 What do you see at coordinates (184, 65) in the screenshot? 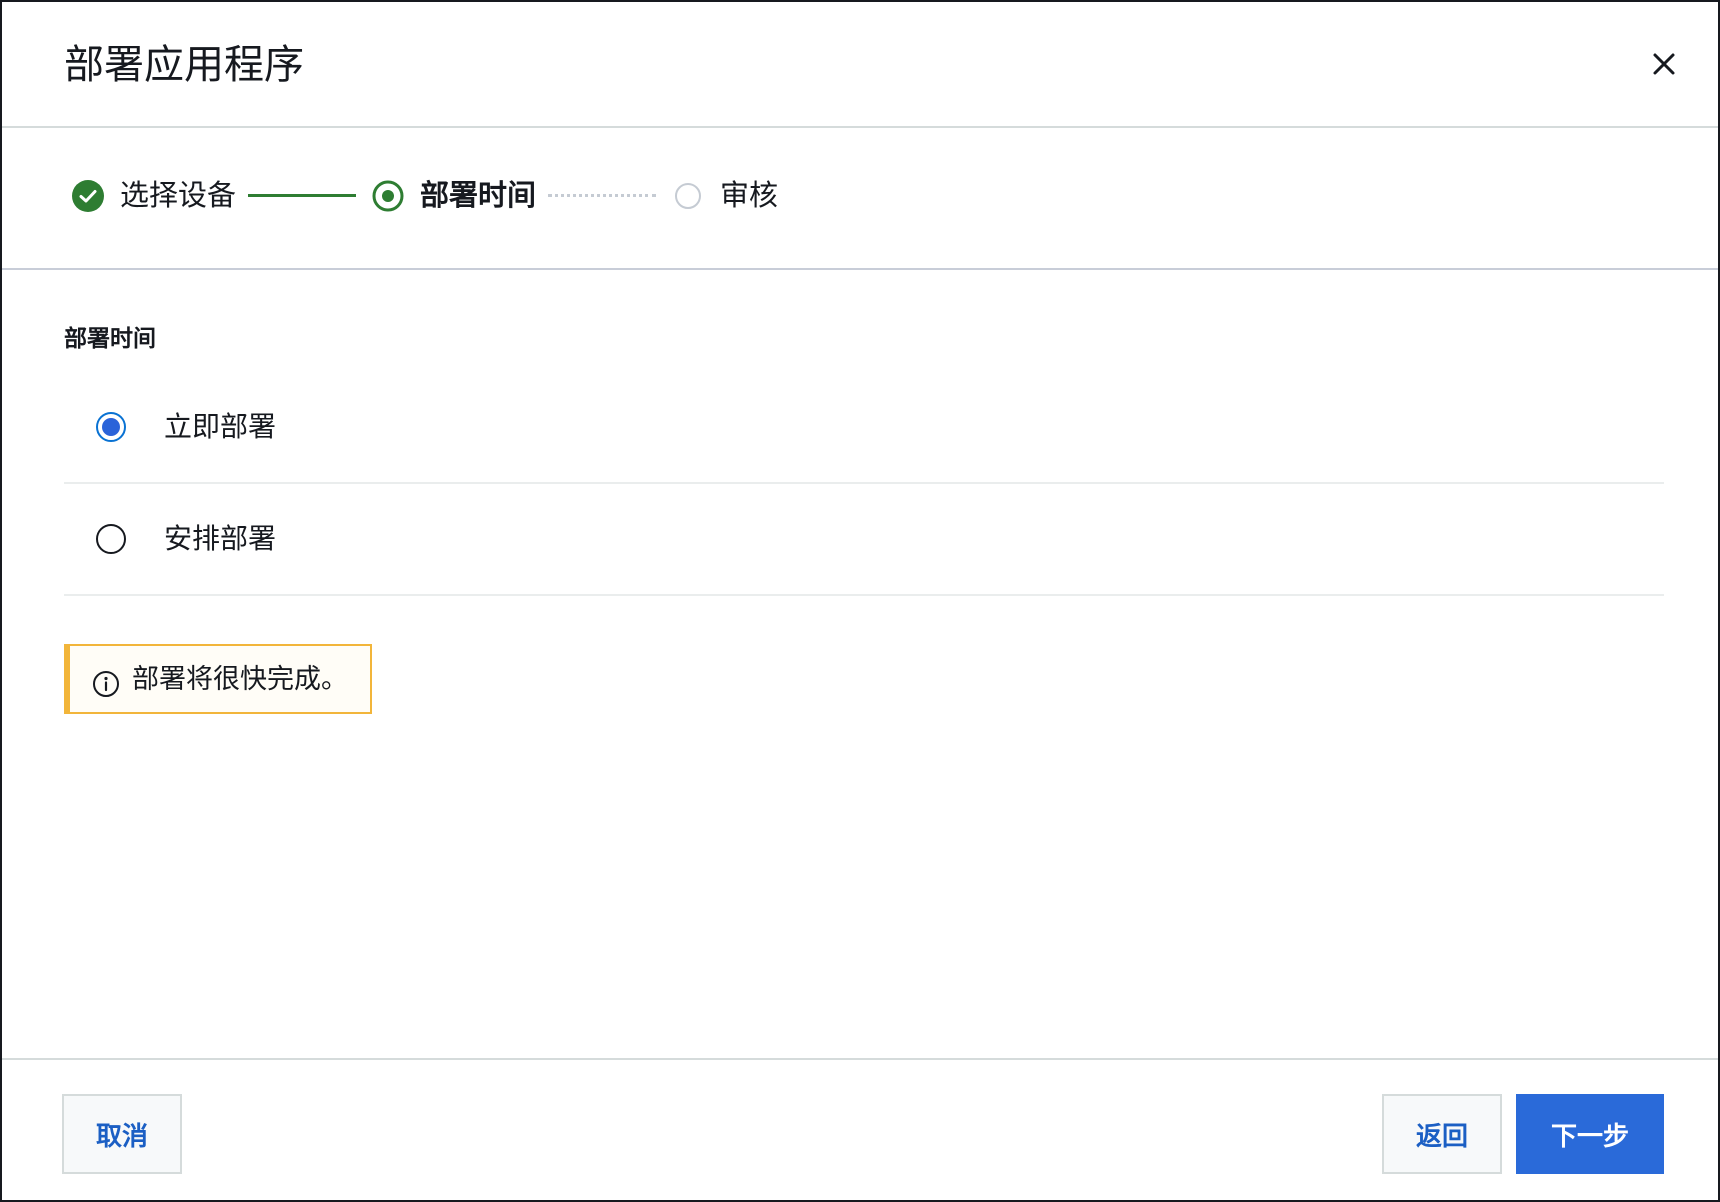
I see `dialog-title: 部署应用程序` at bounding box center [184, 65].